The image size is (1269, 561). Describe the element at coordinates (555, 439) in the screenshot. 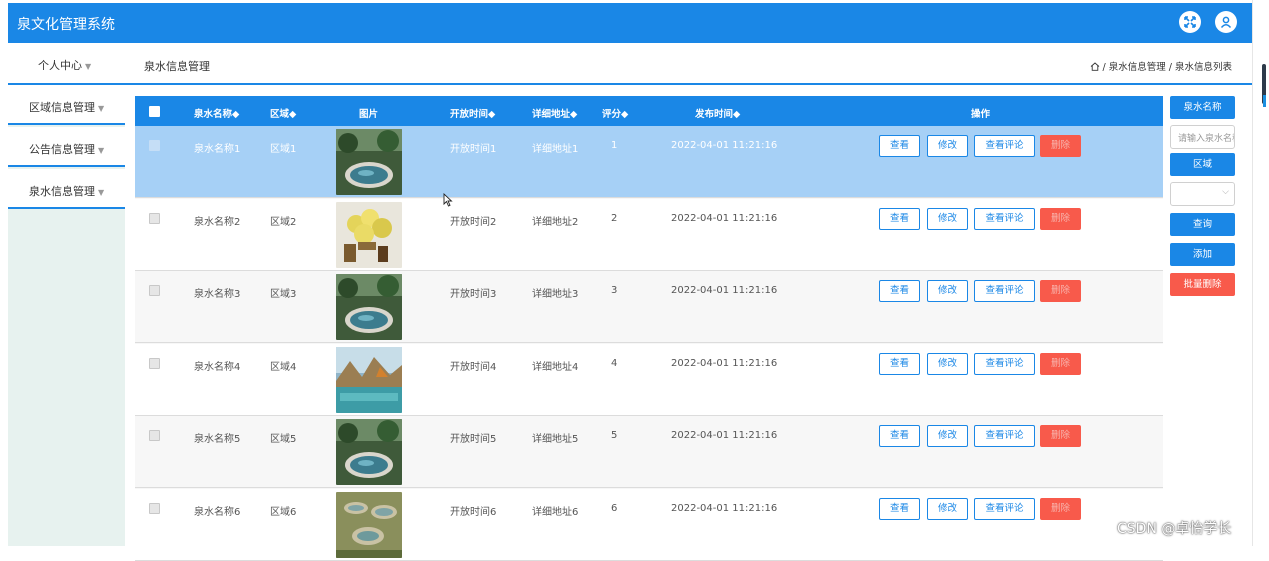

I see `cell-address: 详细地址5` at that location.